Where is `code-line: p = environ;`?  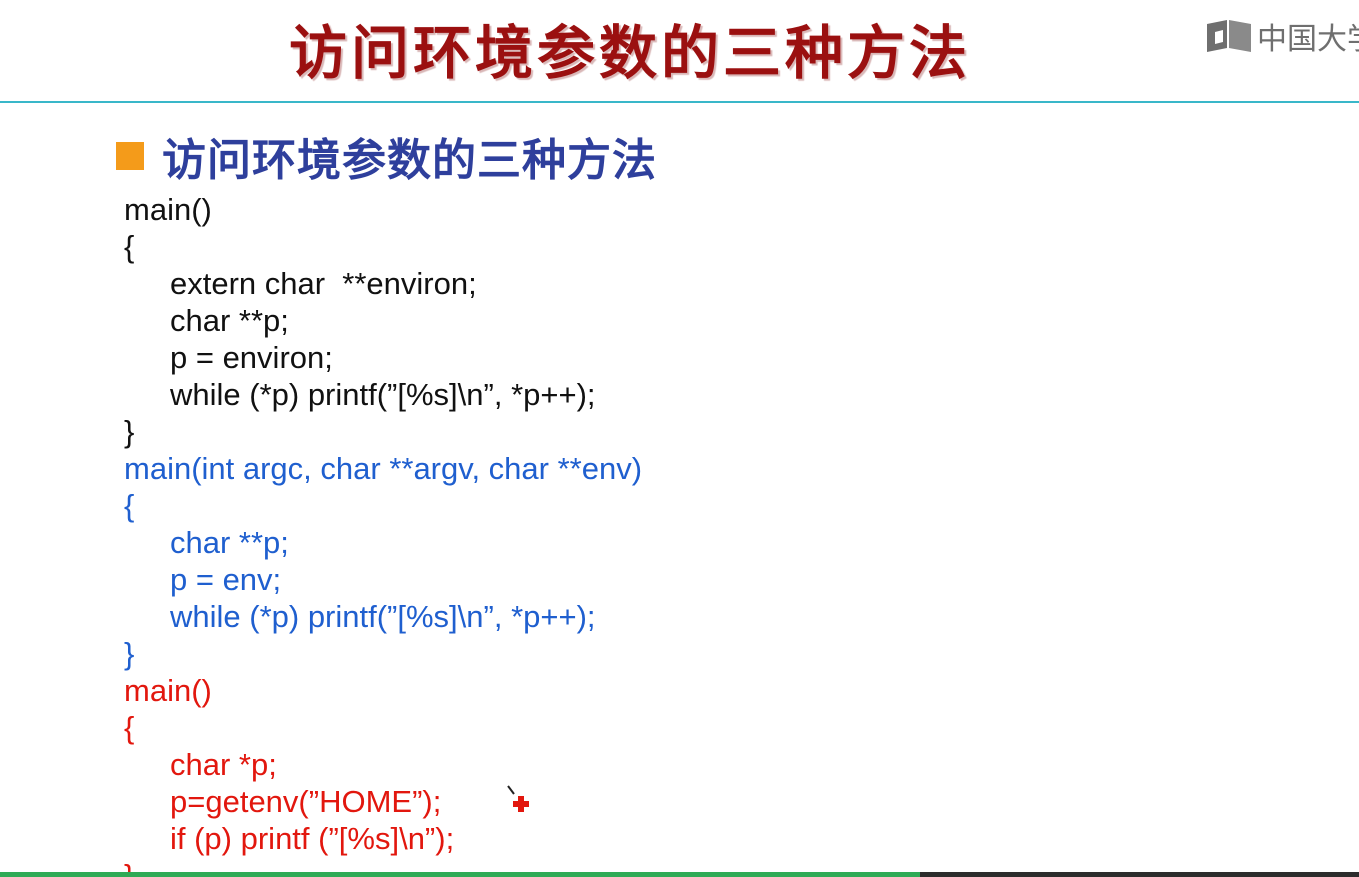
code-line: p = environ; is located at coordinates (251, 357).